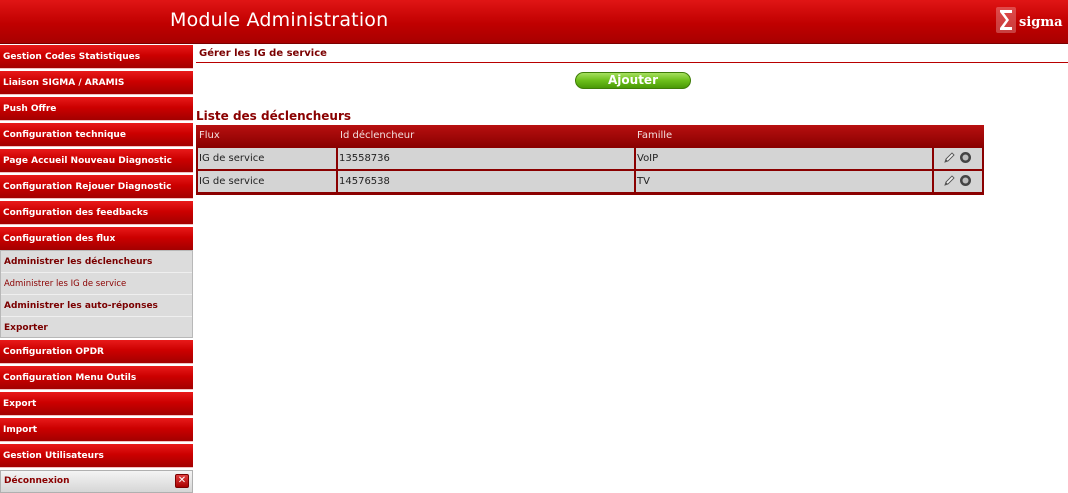 Image resolution: width=1068 pixels, height=493 pixels. I want to click on sidebar-item-configuration-feedbacks: Configuration des feedbacks, so click(96, 213).